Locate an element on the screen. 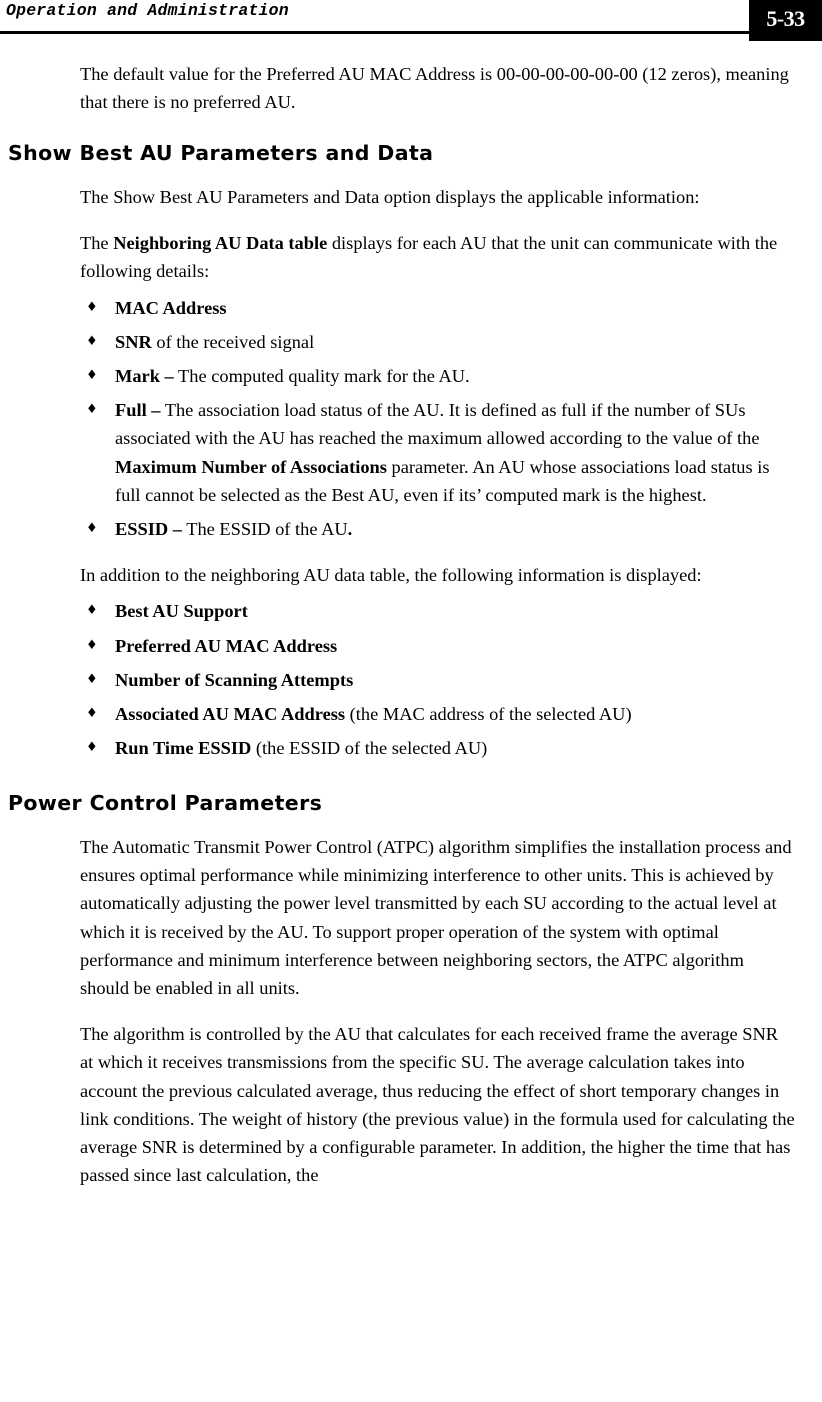 The width and height of the screenshot is (822, 1402). list-item-description: The ESSID of the AU is located at coordinates (264, 528).